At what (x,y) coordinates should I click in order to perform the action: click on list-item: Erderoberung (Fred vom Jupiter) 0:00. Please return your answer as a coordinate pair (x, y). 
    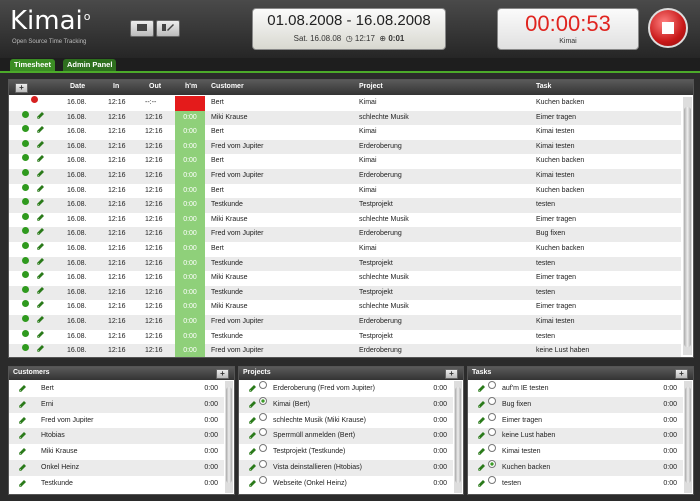
    Looking at the image, I should click on (346, 389).